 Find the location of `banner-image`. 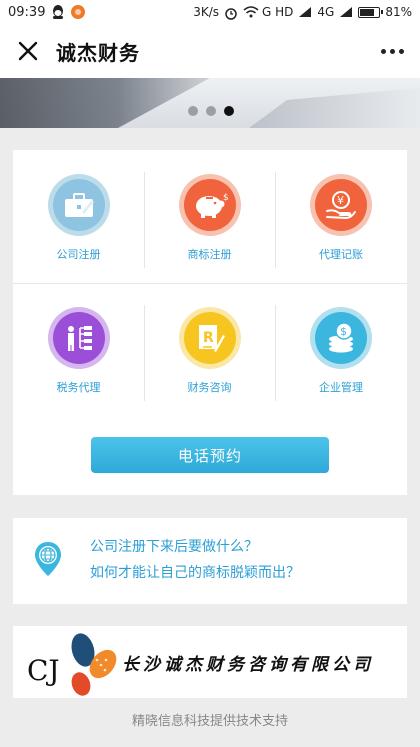

banner-image is located at coordinates (105, 103).